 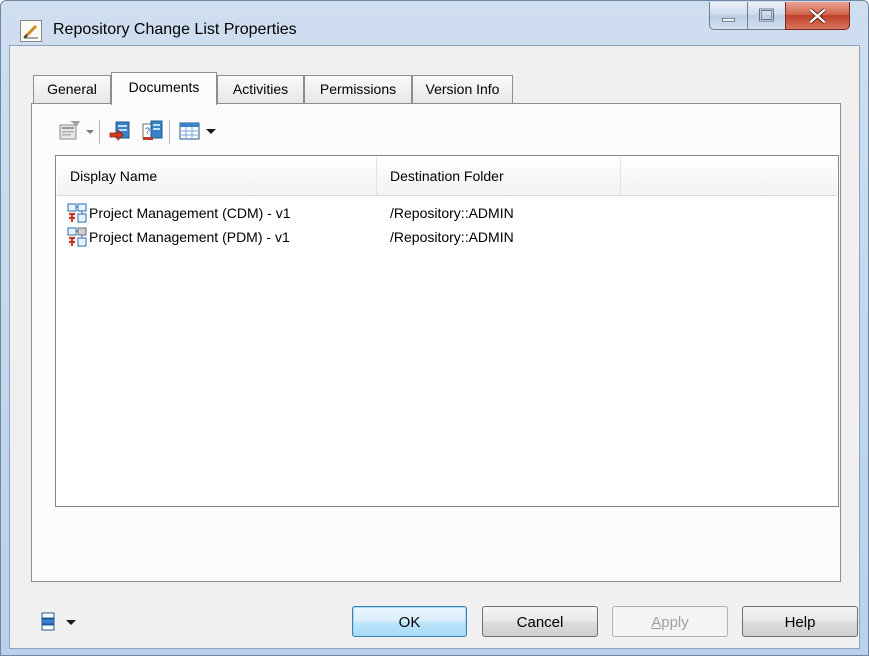 I want to click on open-icon: ?, so click(x=152, y=131).